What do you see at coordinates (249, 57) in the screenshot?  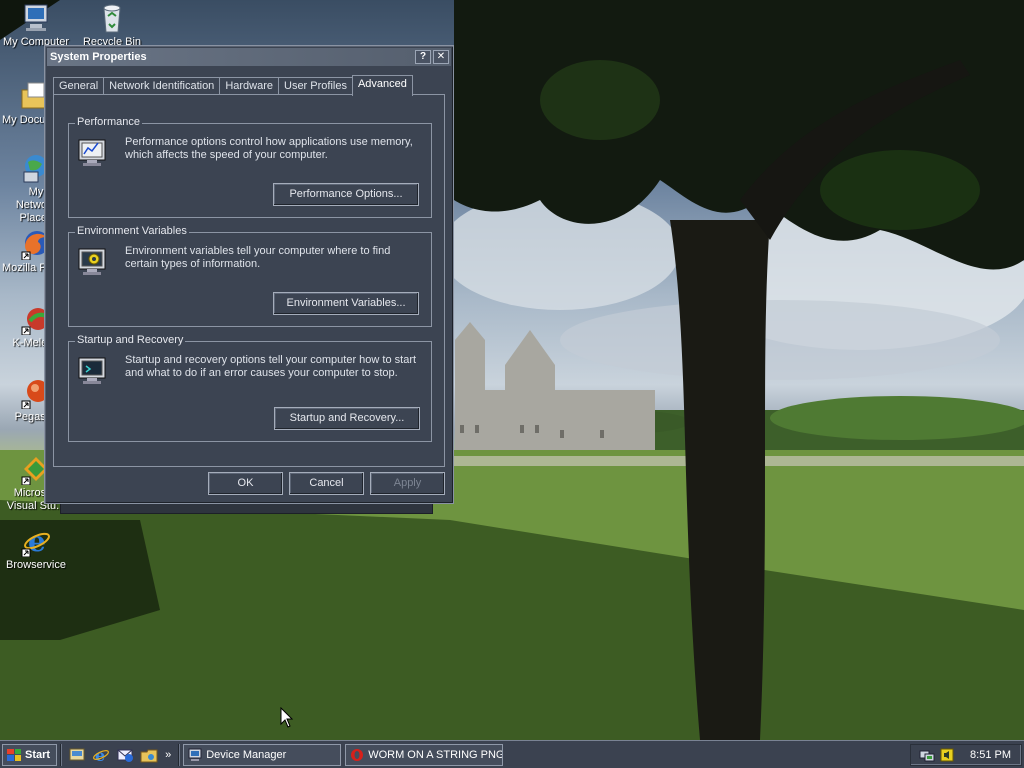 I see `dialog-titlebar: System Properties ? ✕` at bounding box center [249, 57].